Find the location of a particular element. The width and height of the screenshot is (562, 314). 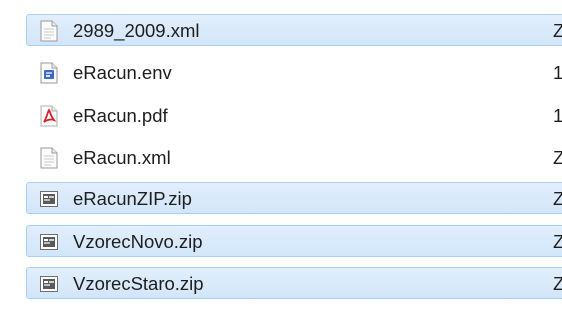

file-name: VzorecNovo.zip is located at coordinates (138, 241).